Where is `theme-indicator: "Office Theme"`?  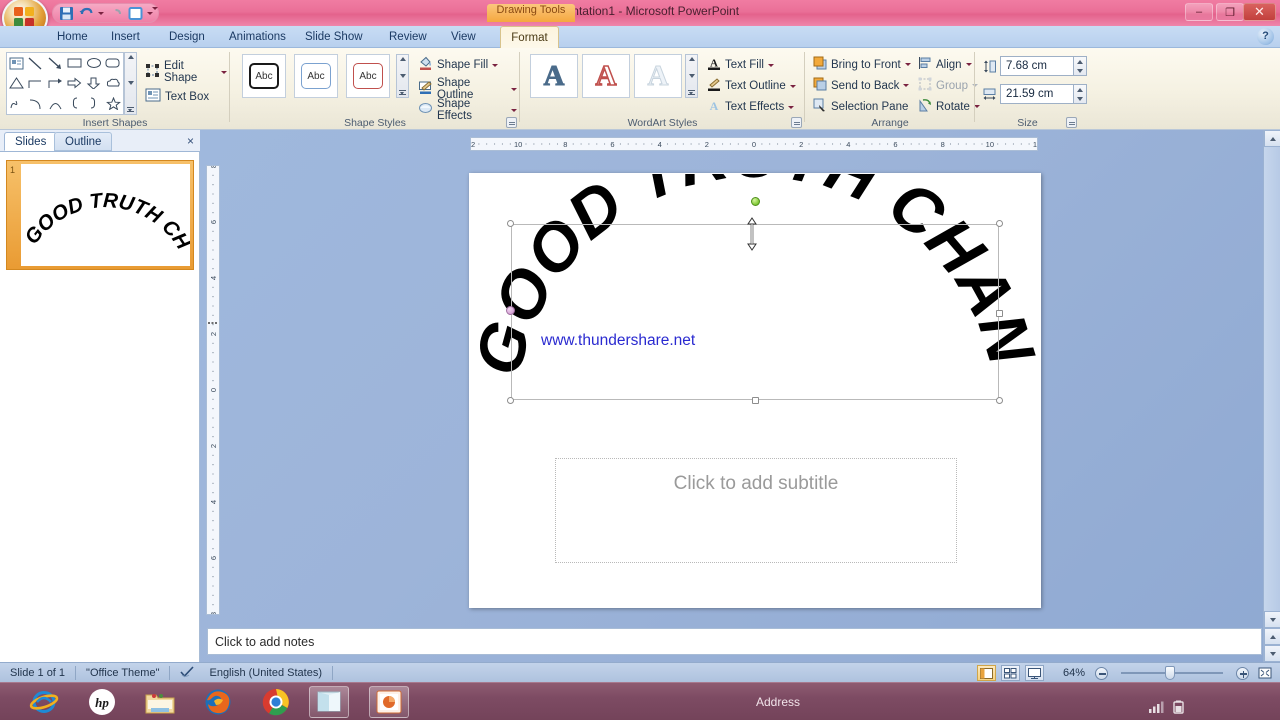 theme-indicator: "Office Theme" is located at coordinates (122, 673).